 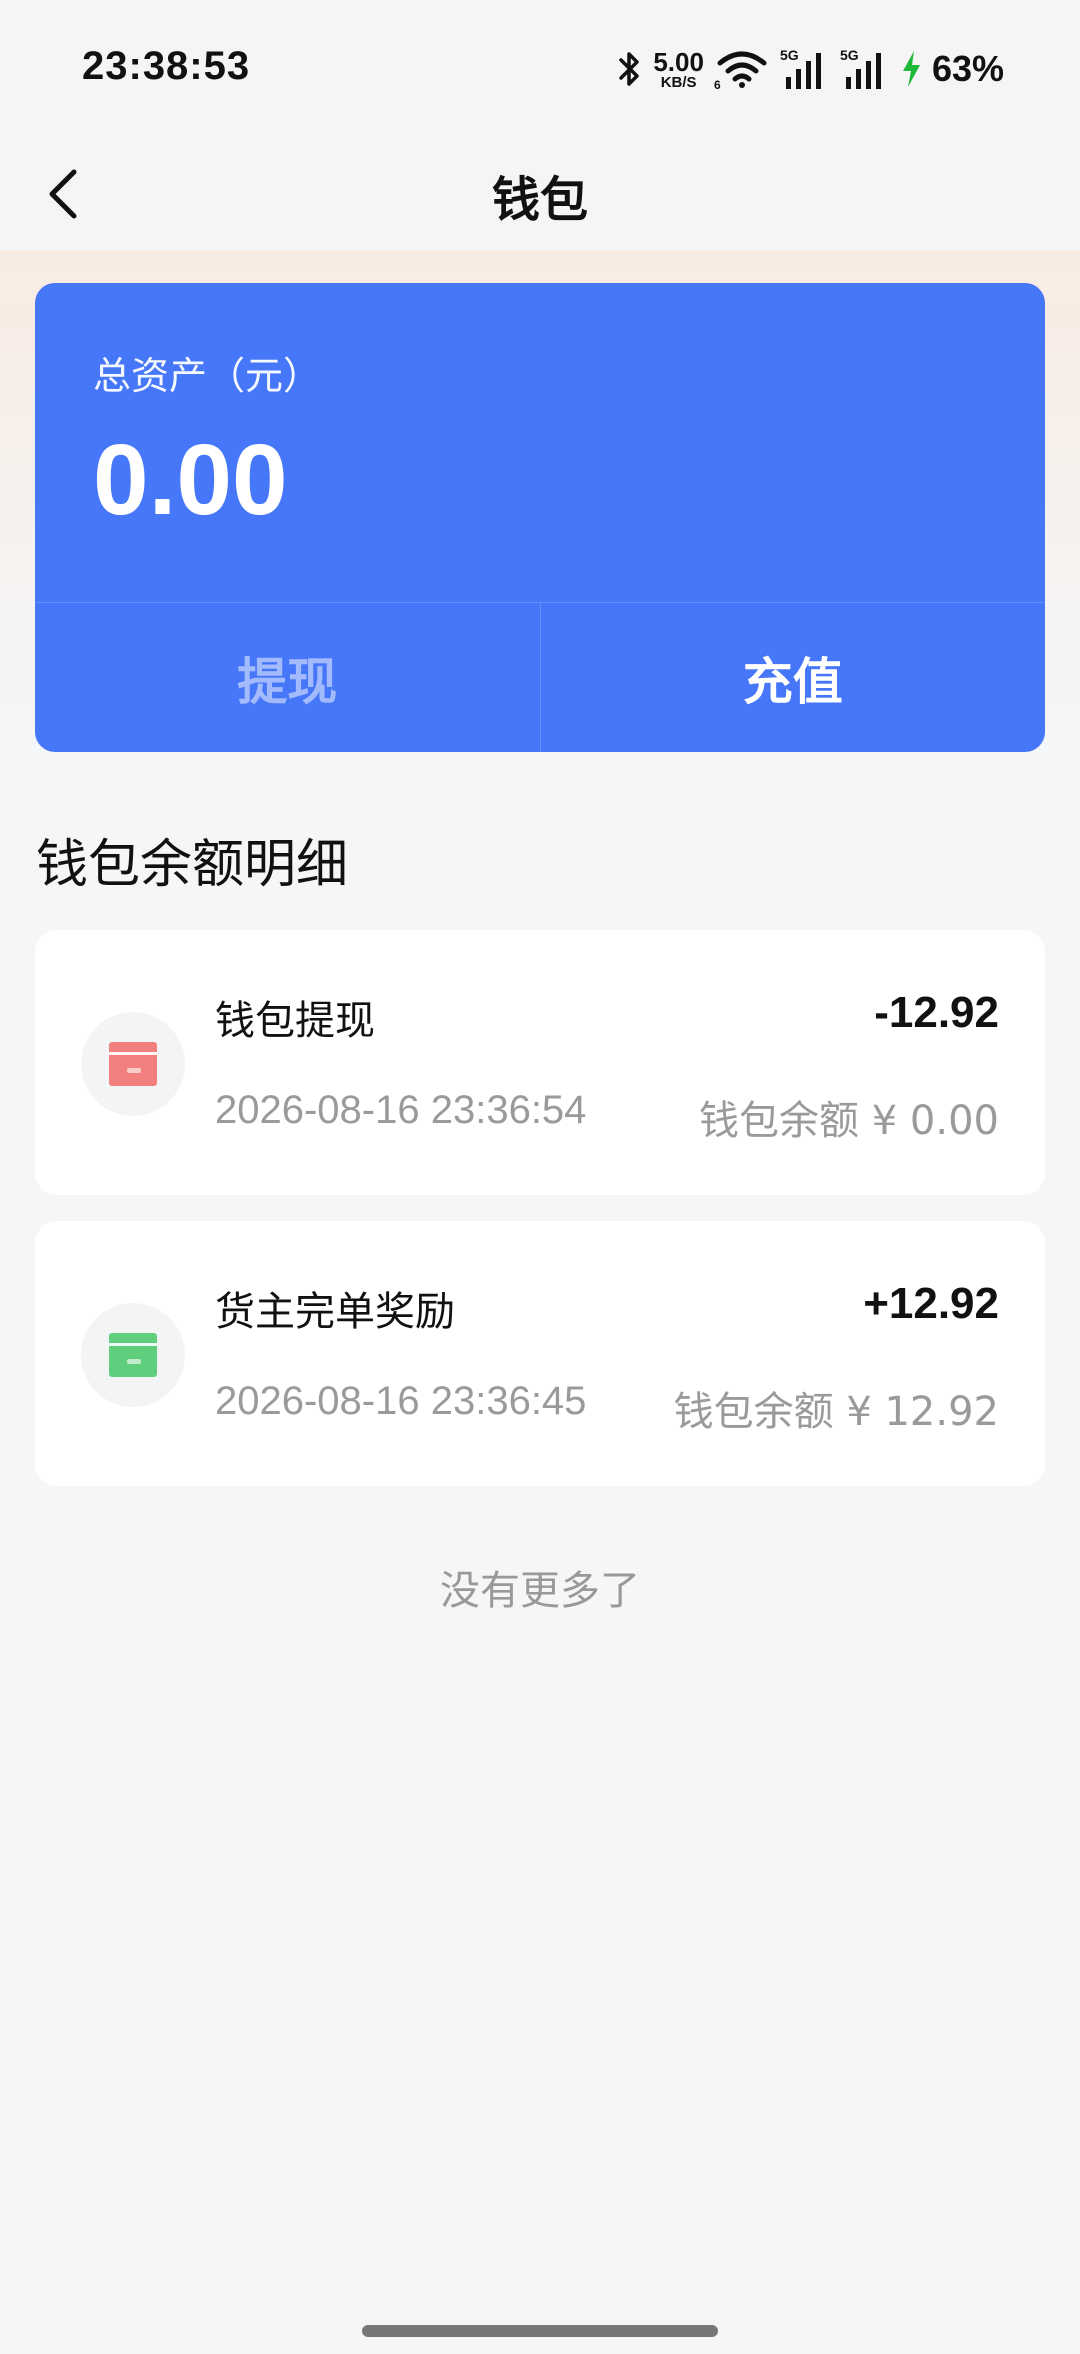 What do you see at coordinates (166, 66) in the screenshot?
I see `status-time: 23:38:53` at bounding box center [166, 66].